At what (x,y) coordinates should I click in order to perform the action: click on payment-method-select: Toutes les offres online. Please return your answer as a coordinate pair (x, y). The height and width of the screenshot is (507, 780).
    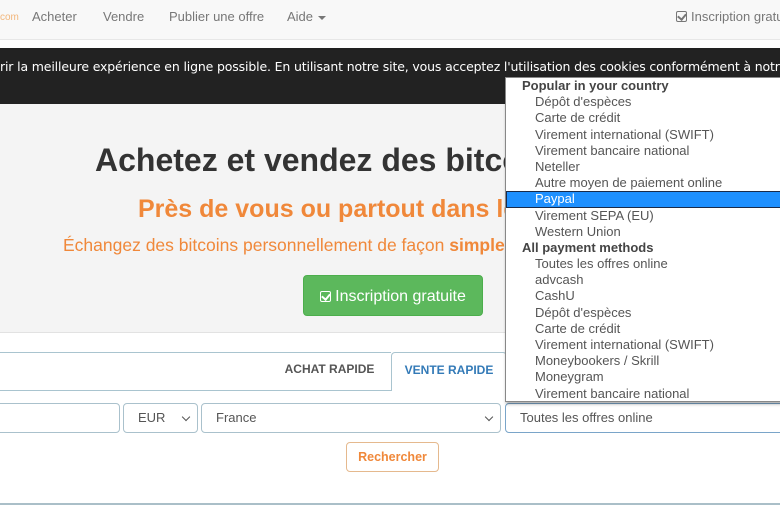
    Looking at the image, I should click on (642, 418).